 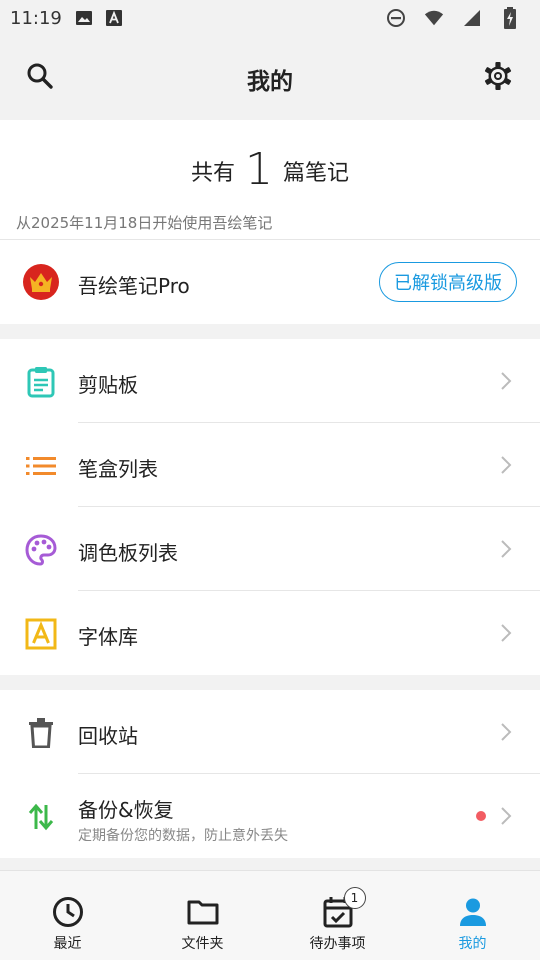 What do you see at coordinates (41, 282) in the screenshot?
I see `crown-icon` at bounding box center [41, 282].